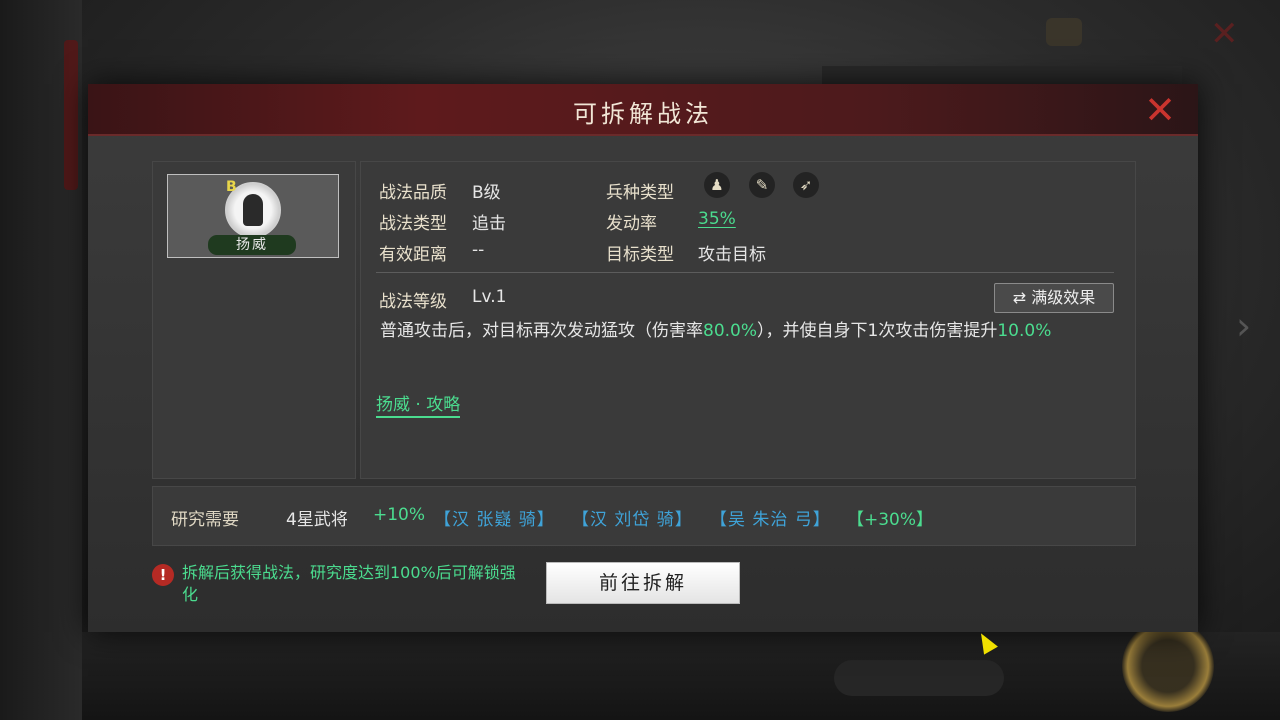 This screenshot has height=720, width=1280. Describe the element at coordinates (640, 255) in the screenshot. I see `target-type-label: 目标类型` at that location.